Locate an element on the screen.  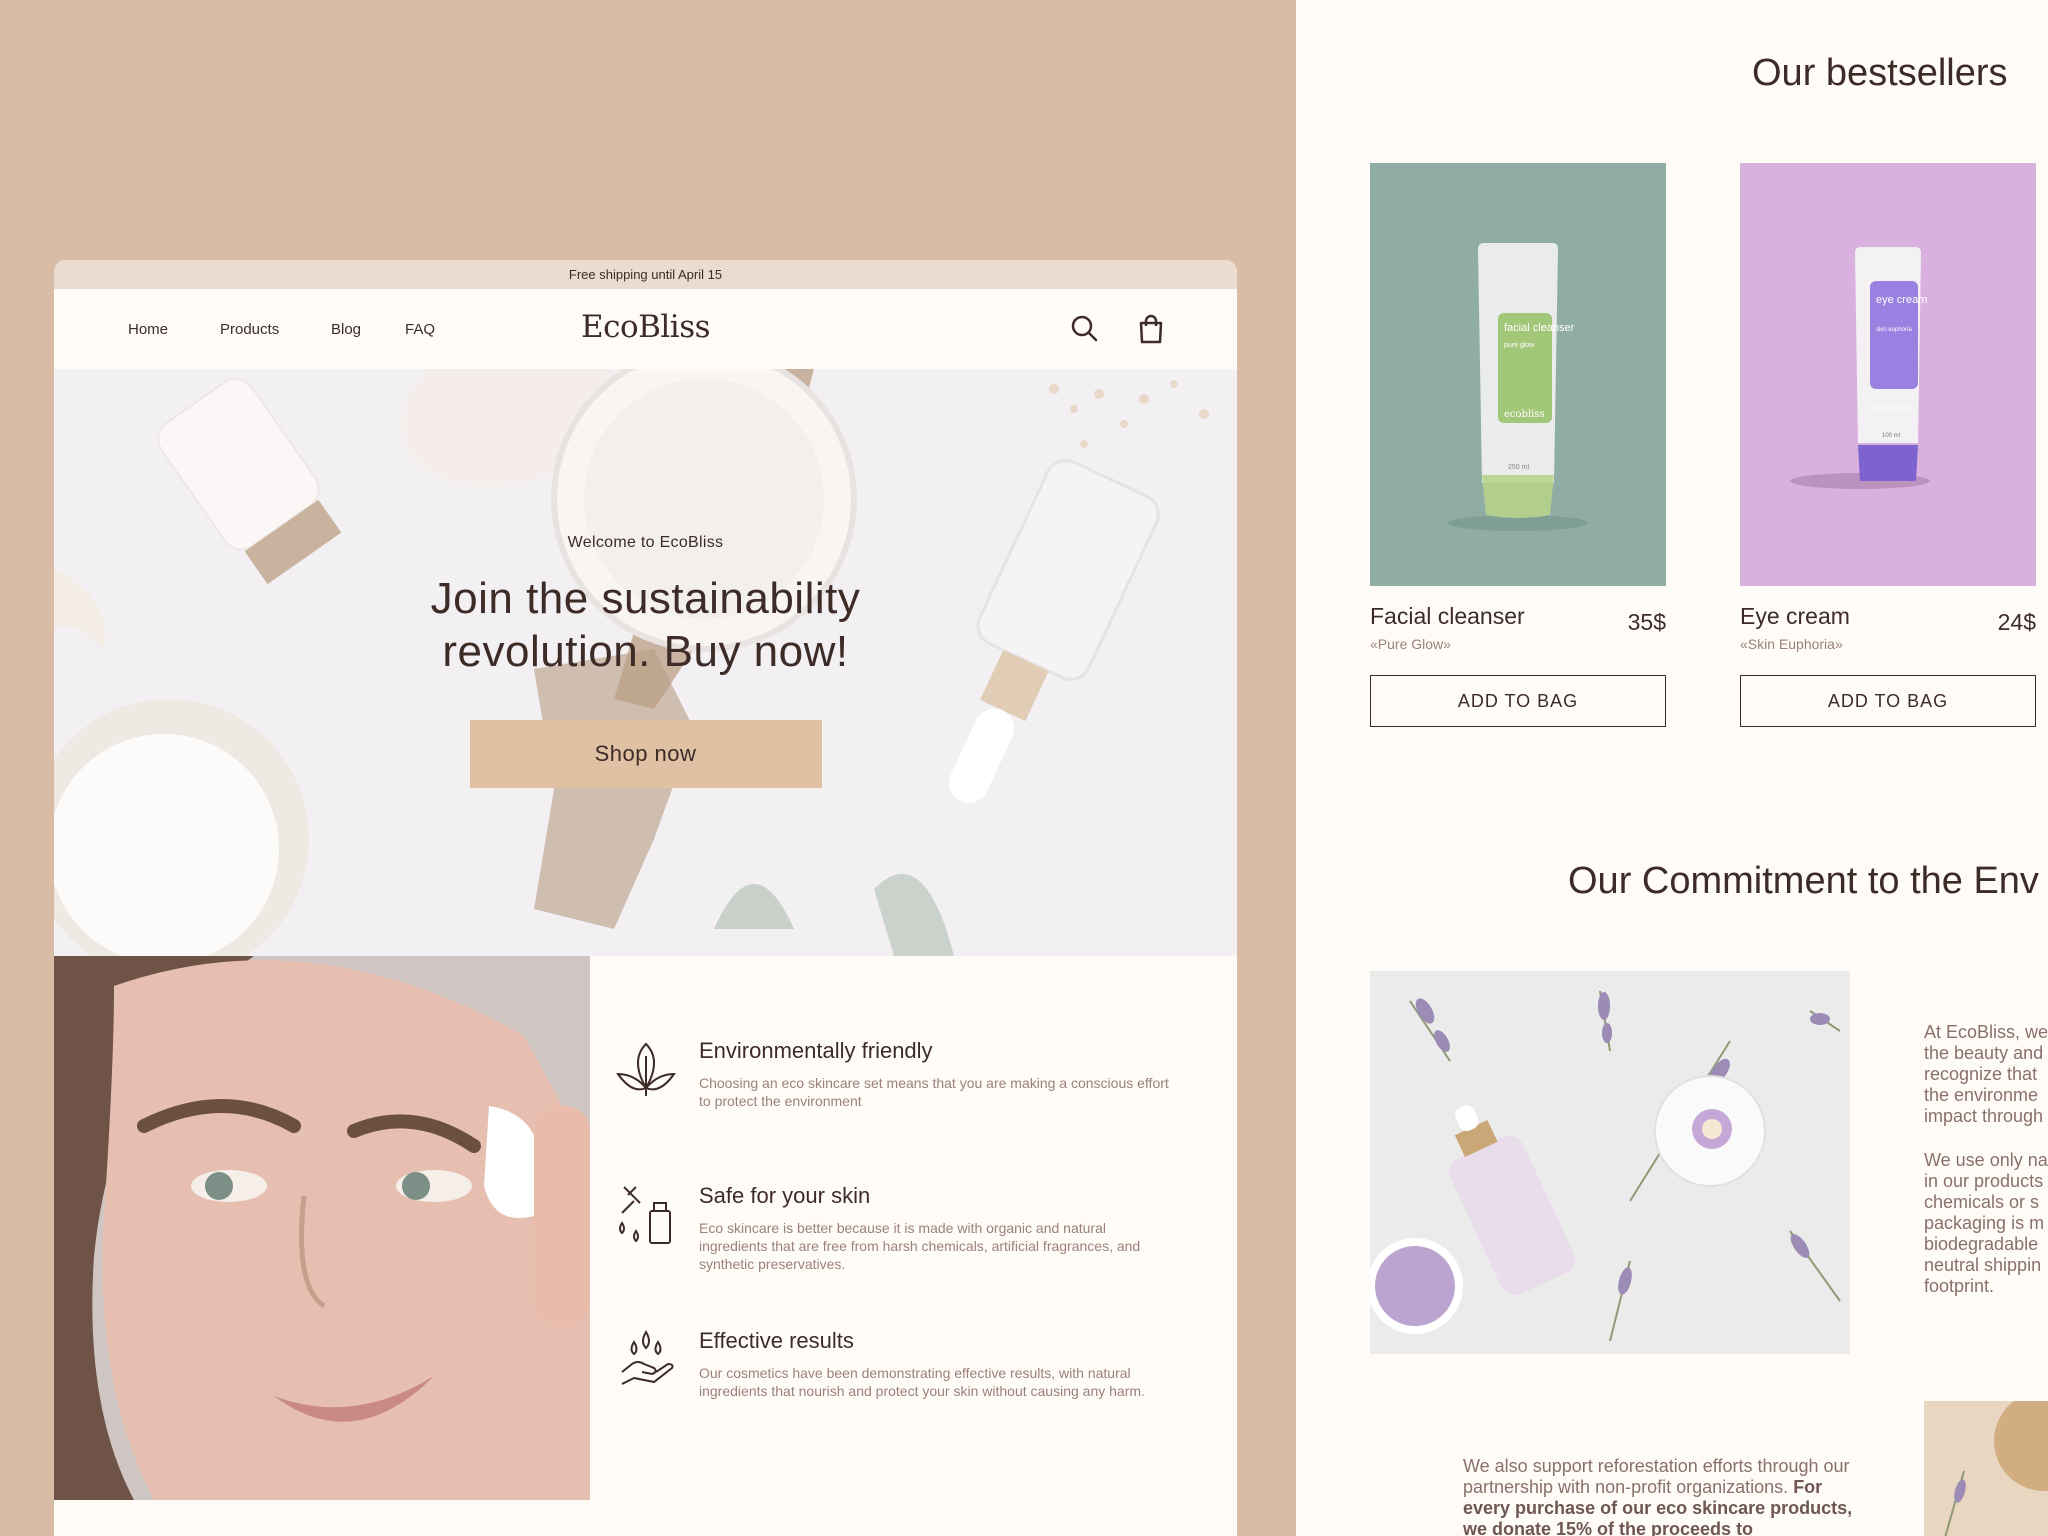
shop-now-button: Shop now is located at coordinates (645, 754).